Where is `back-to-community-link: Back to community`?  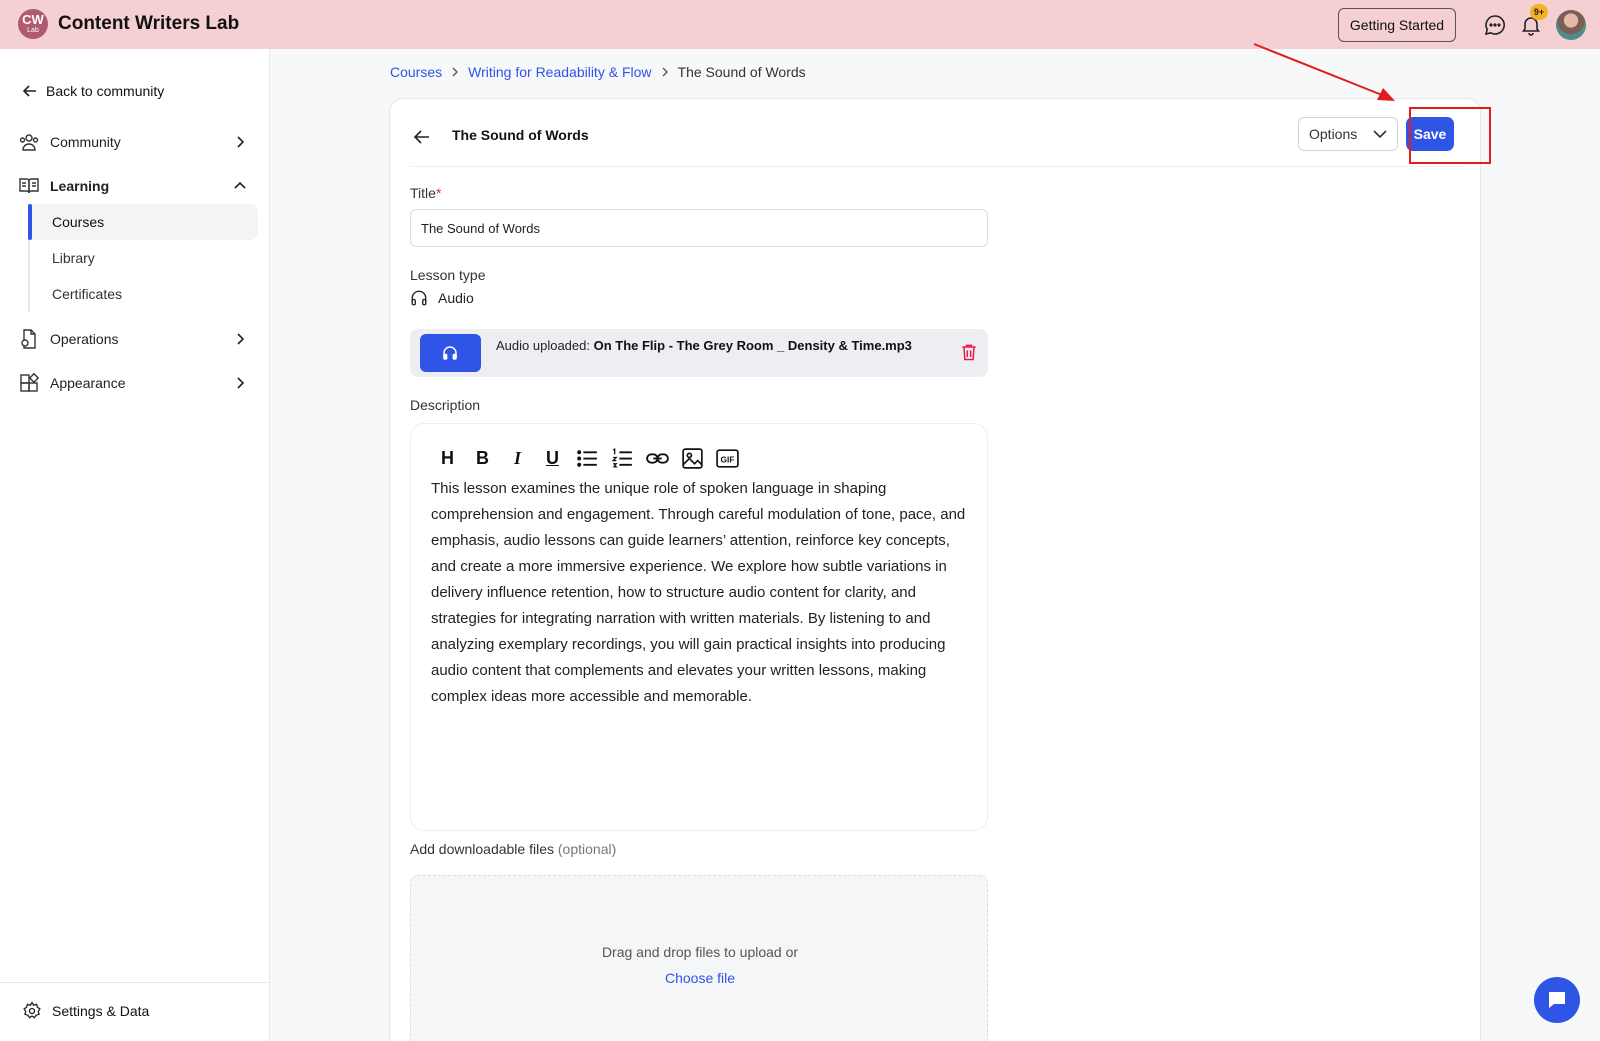
back-to-community-link: Back to community is located at coordinates (93, 91).